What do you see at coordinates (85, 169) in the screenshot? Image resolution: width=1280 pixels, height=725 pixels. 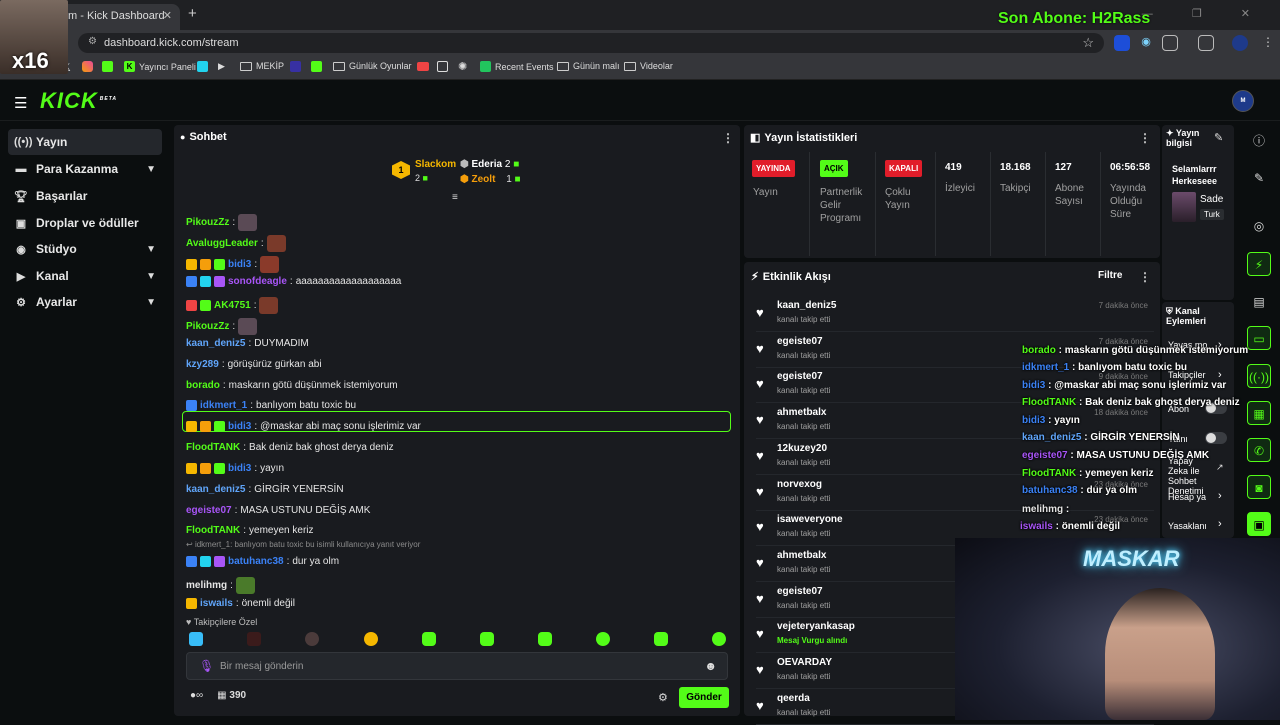 I see `sidebar-item-para-kazanma: ▬ Para Kazanma ▼` at bounding box center [85, 169].